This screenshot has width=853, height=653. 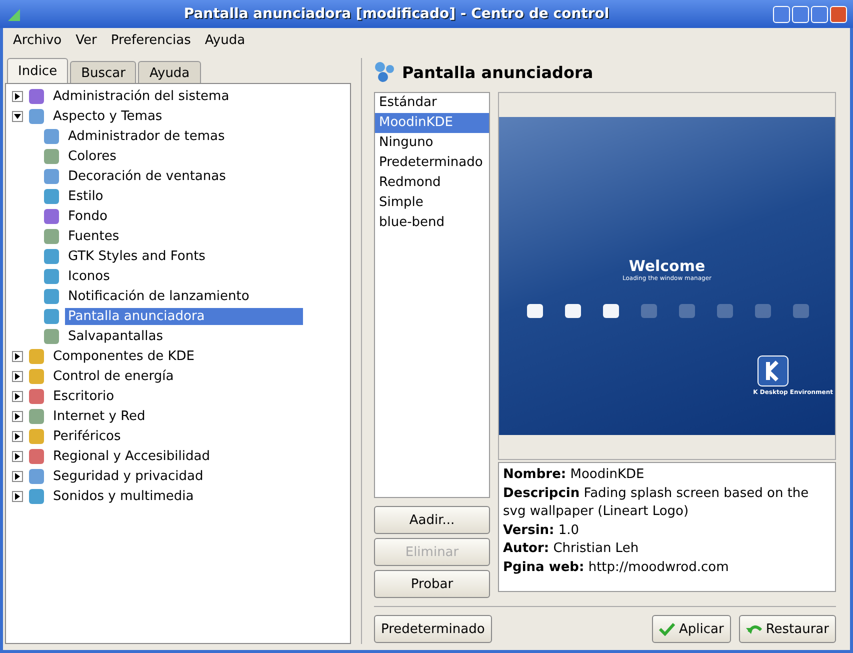 I want to click on tree-item: Aspecto y Temas, so click(x=108, y=116).